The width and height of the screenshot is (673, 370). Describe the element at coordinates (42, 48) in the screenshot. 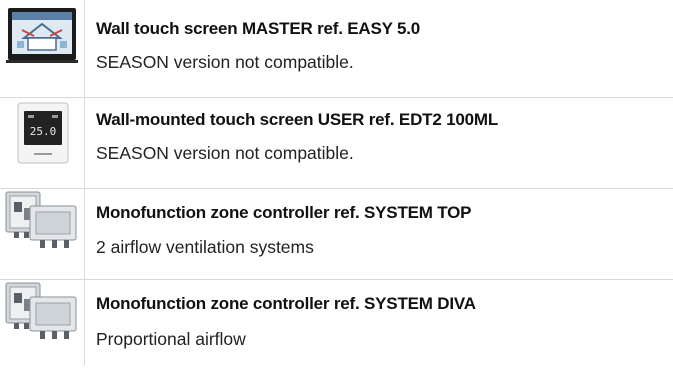

I see `wall-touch-screen-master-image` at that location.